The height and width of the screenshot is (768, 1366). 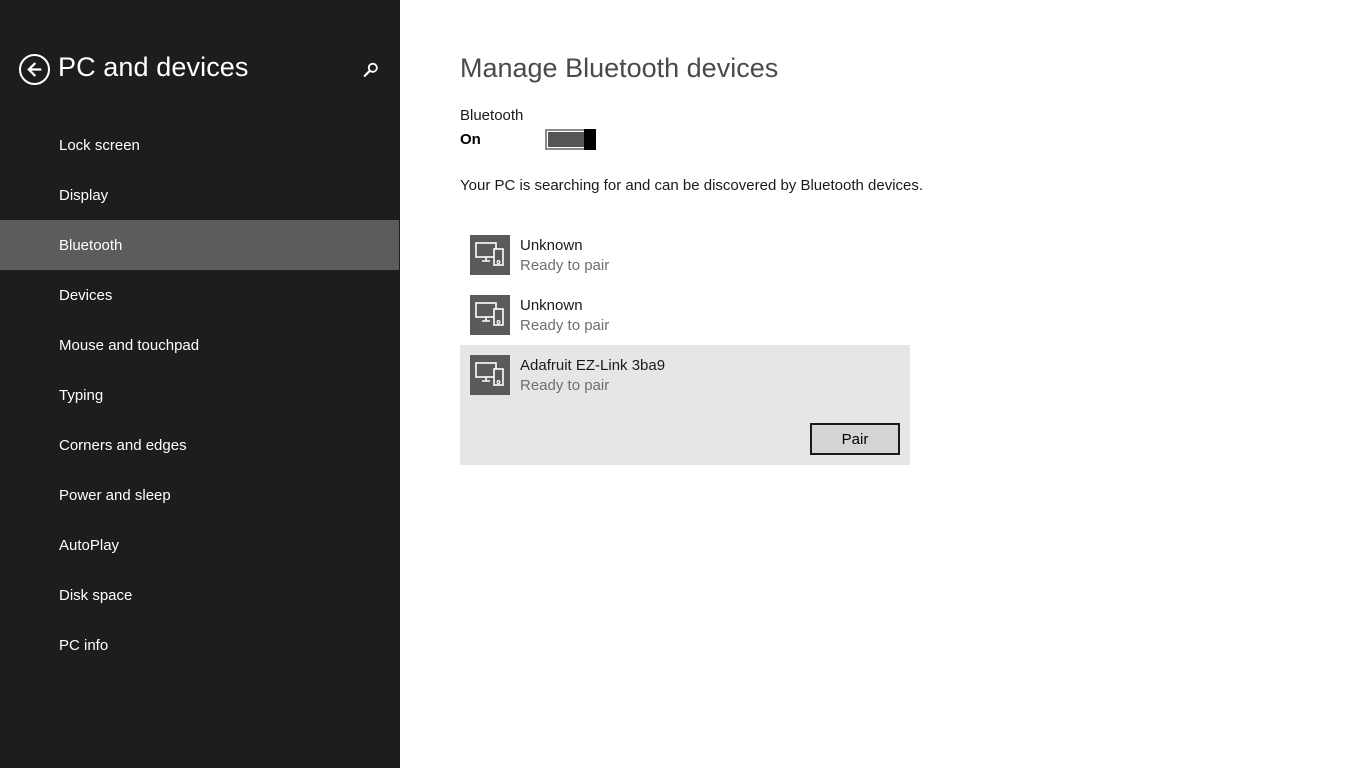 What do you see at coordinates (153, 67) in the screenshot?
I see `sidebar-title: PC and devices` at bounding box center [153, 67].